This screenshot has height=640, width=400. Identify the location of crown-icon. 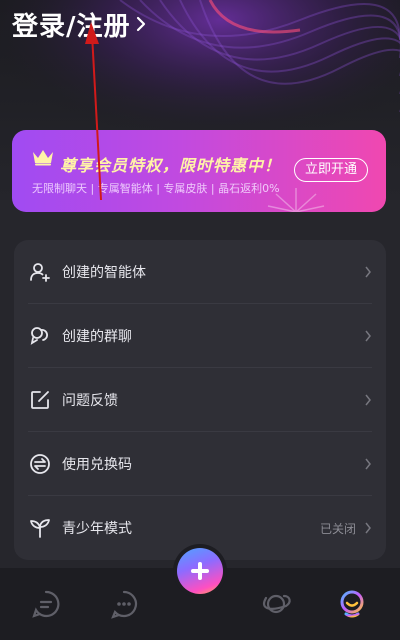
(43, 158).